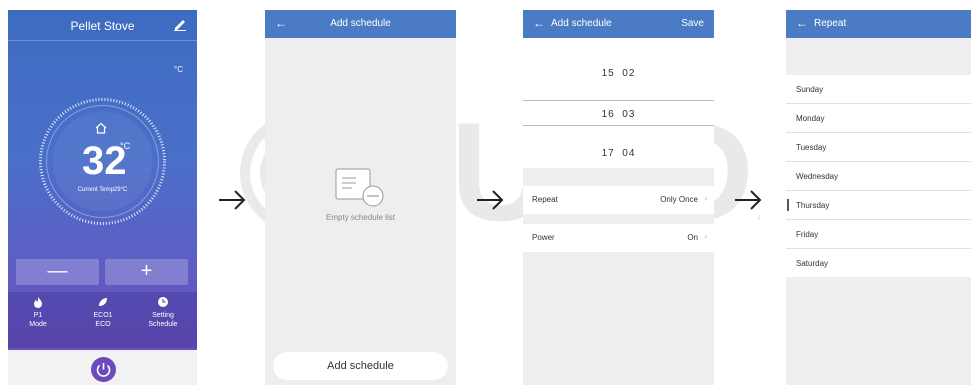 This screenshot has height=385, width=971. I want to click on save-button: Save, so click(692, 23).